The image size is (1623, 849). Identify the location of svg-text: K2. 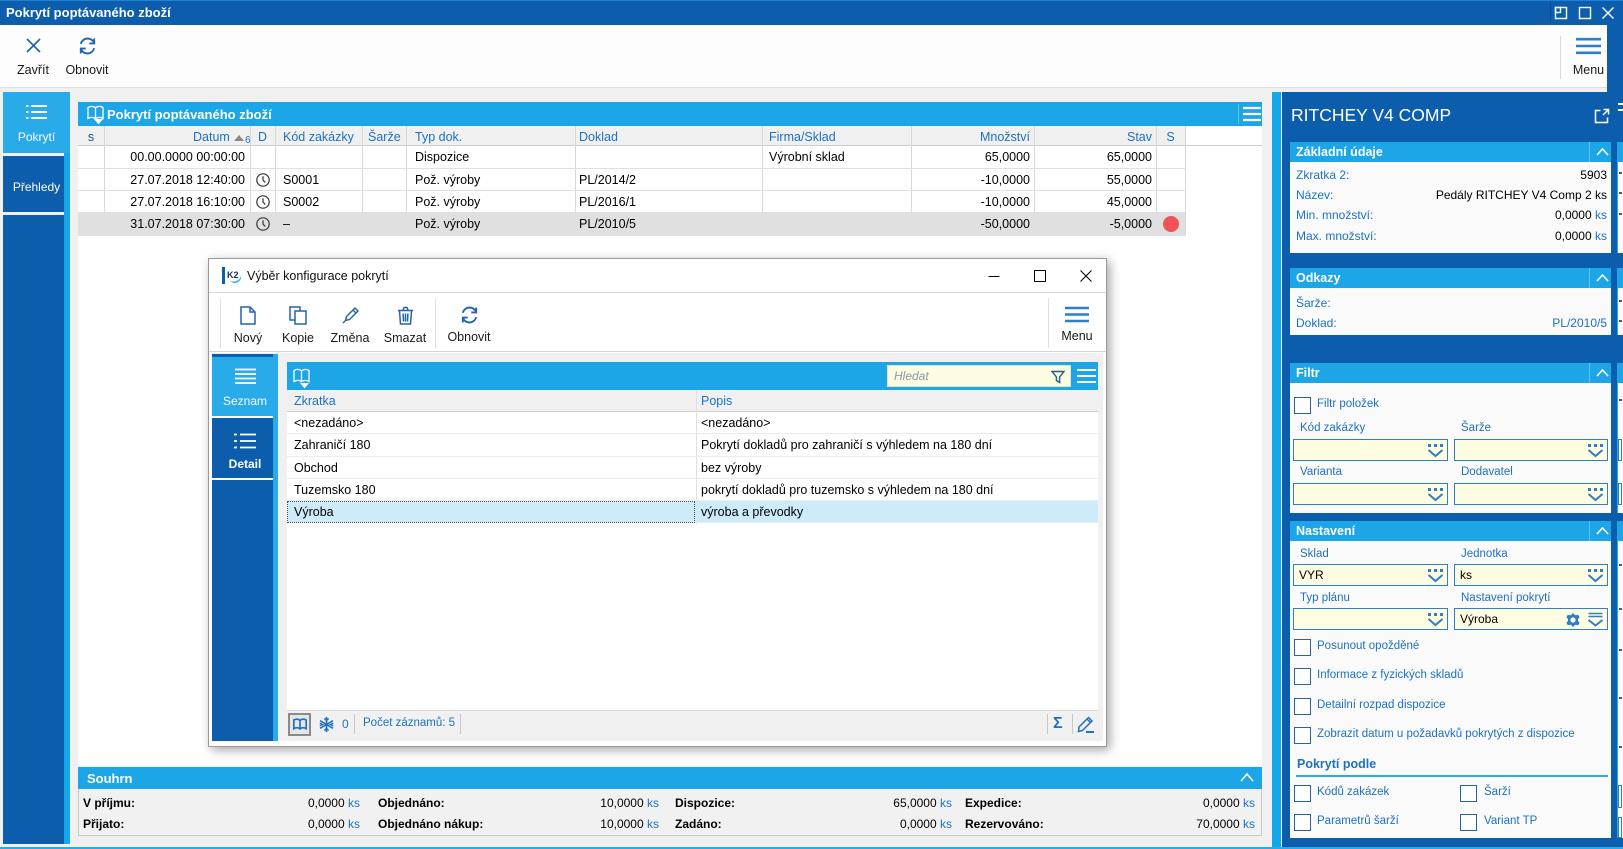
(233, 275).